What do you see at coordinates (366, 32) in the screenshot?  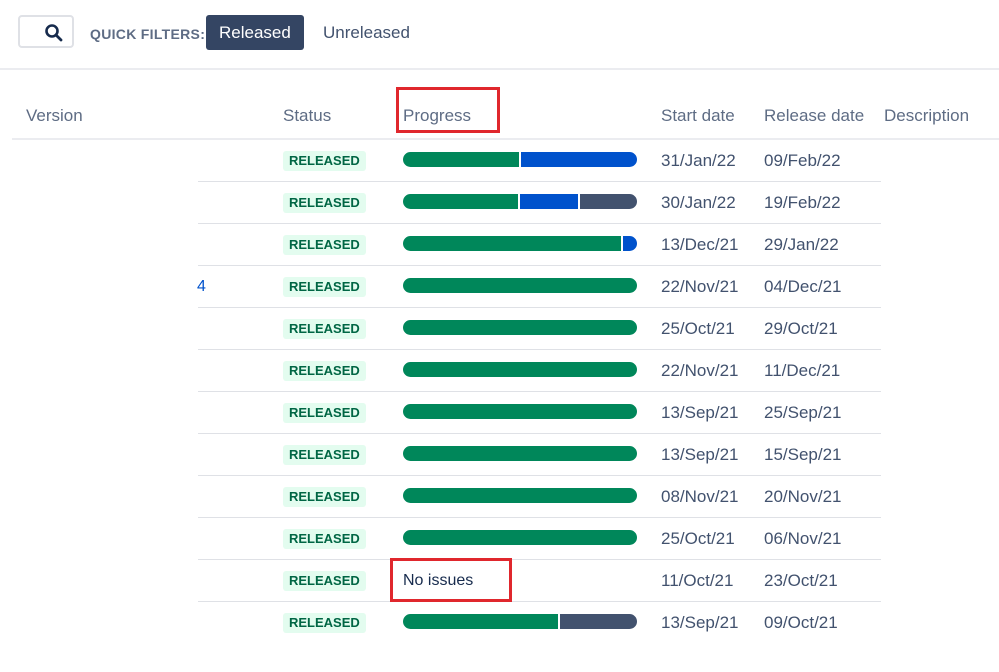 I see `unreleased-filter-button: Unreleased` at bounding box center [366, 32].